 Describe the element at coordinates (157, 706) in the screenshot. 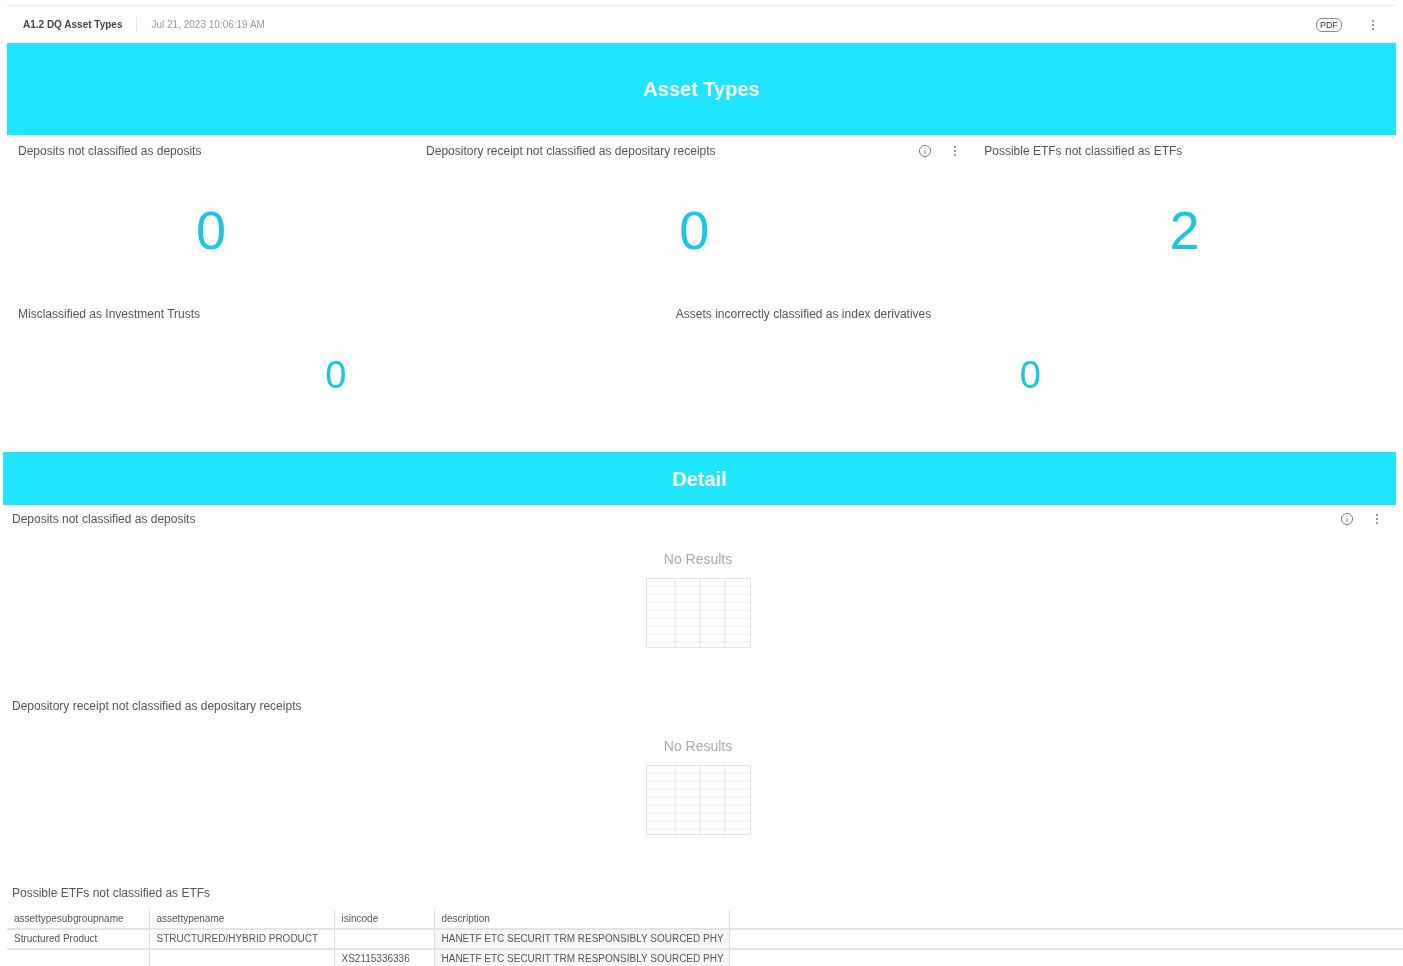

I see `section-title: Depository receipt not classified as depositary receipts` at that location.